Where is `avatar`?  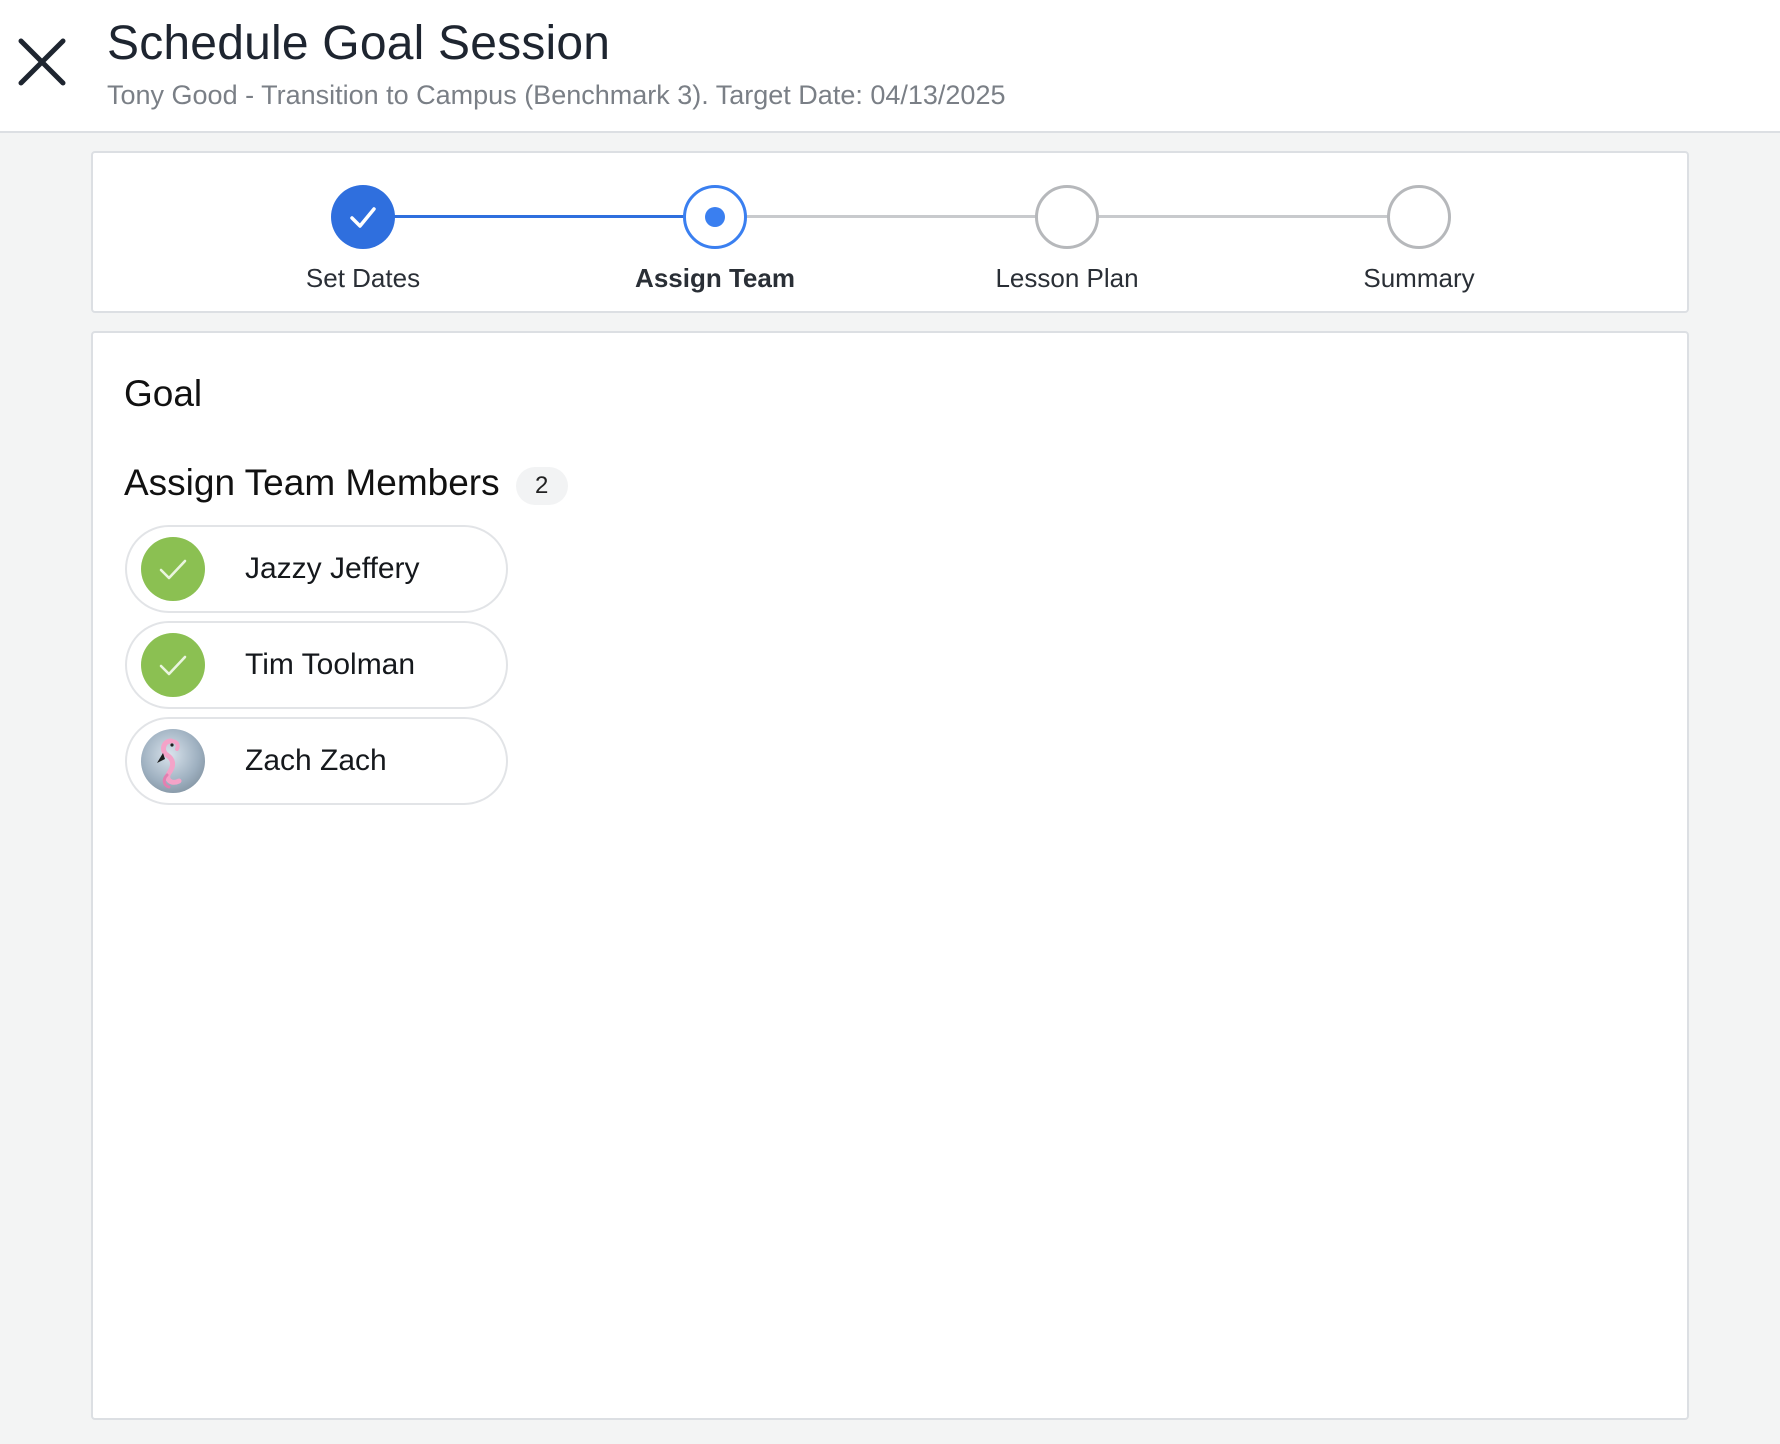
avatar is located at coordinates (173, 761).